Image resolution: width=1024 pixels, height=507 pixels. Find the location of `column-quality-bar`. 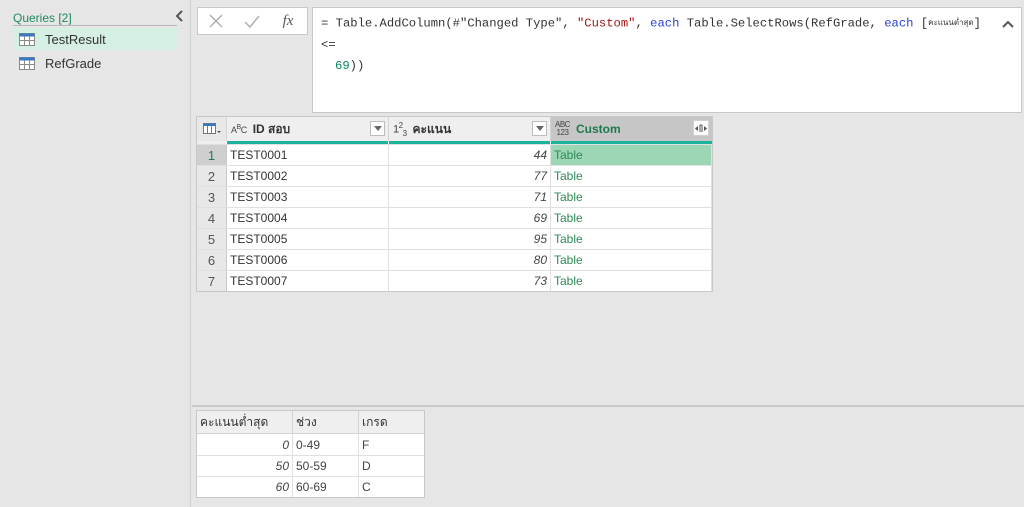

column-quality-bar is located at coordinates (454, 142).